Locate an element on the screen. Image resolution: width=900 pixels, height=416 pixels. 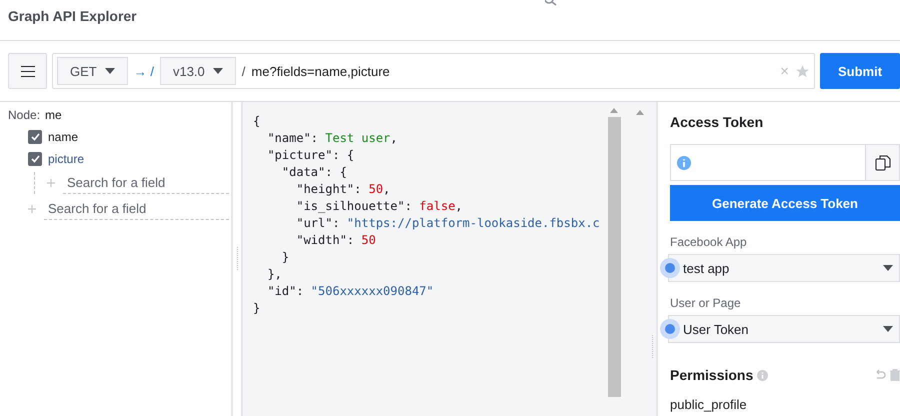
access-token-heading: Access Token is located at coordinates (717, 122).